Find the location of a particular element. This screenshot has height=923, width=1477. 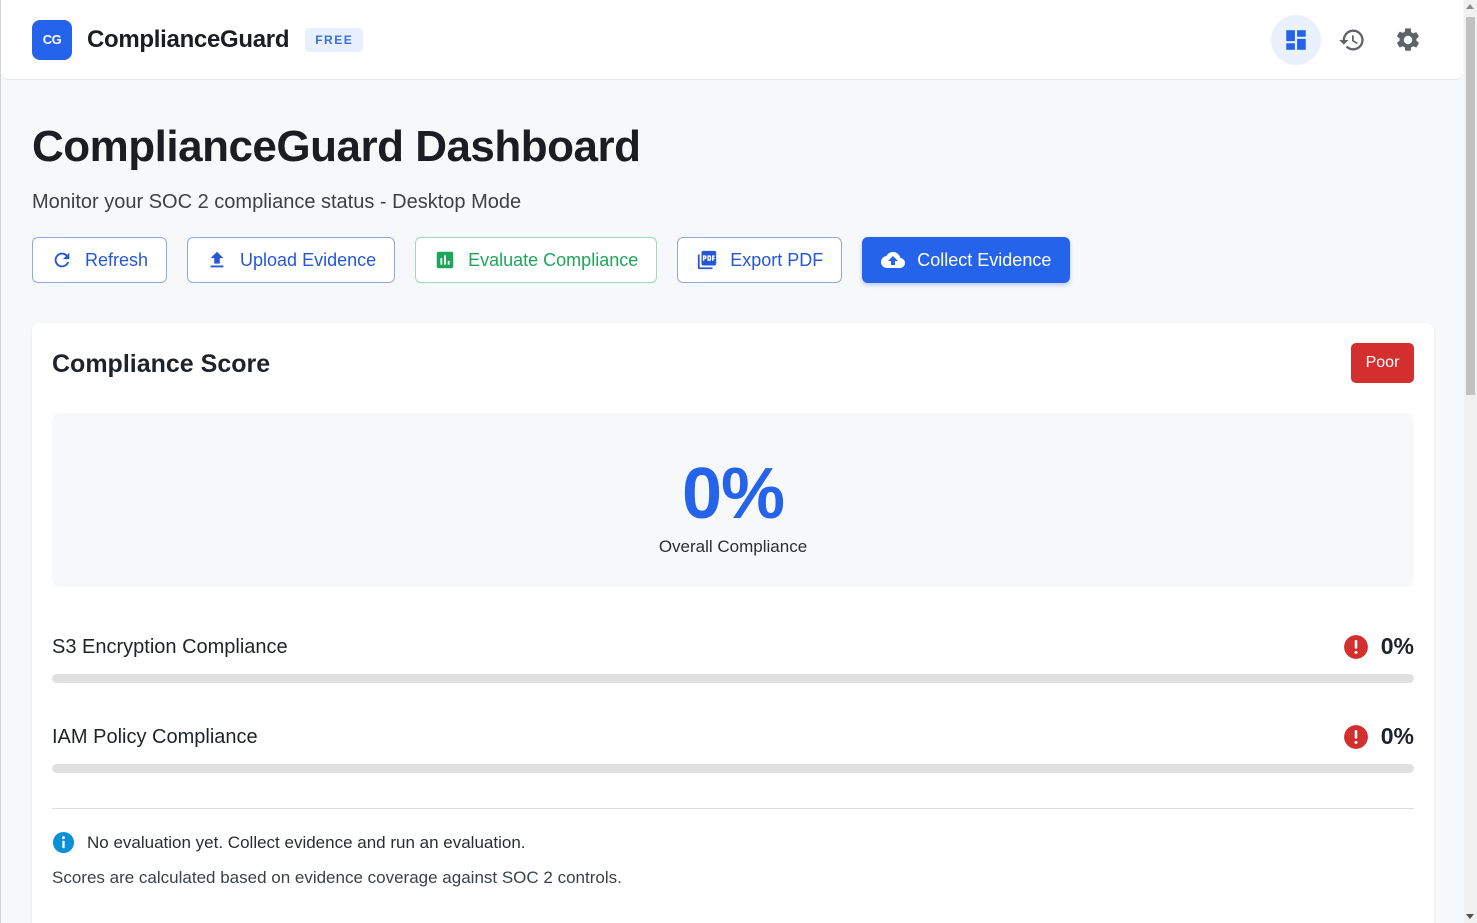

logo: CG is located at coordinates (52, 39).